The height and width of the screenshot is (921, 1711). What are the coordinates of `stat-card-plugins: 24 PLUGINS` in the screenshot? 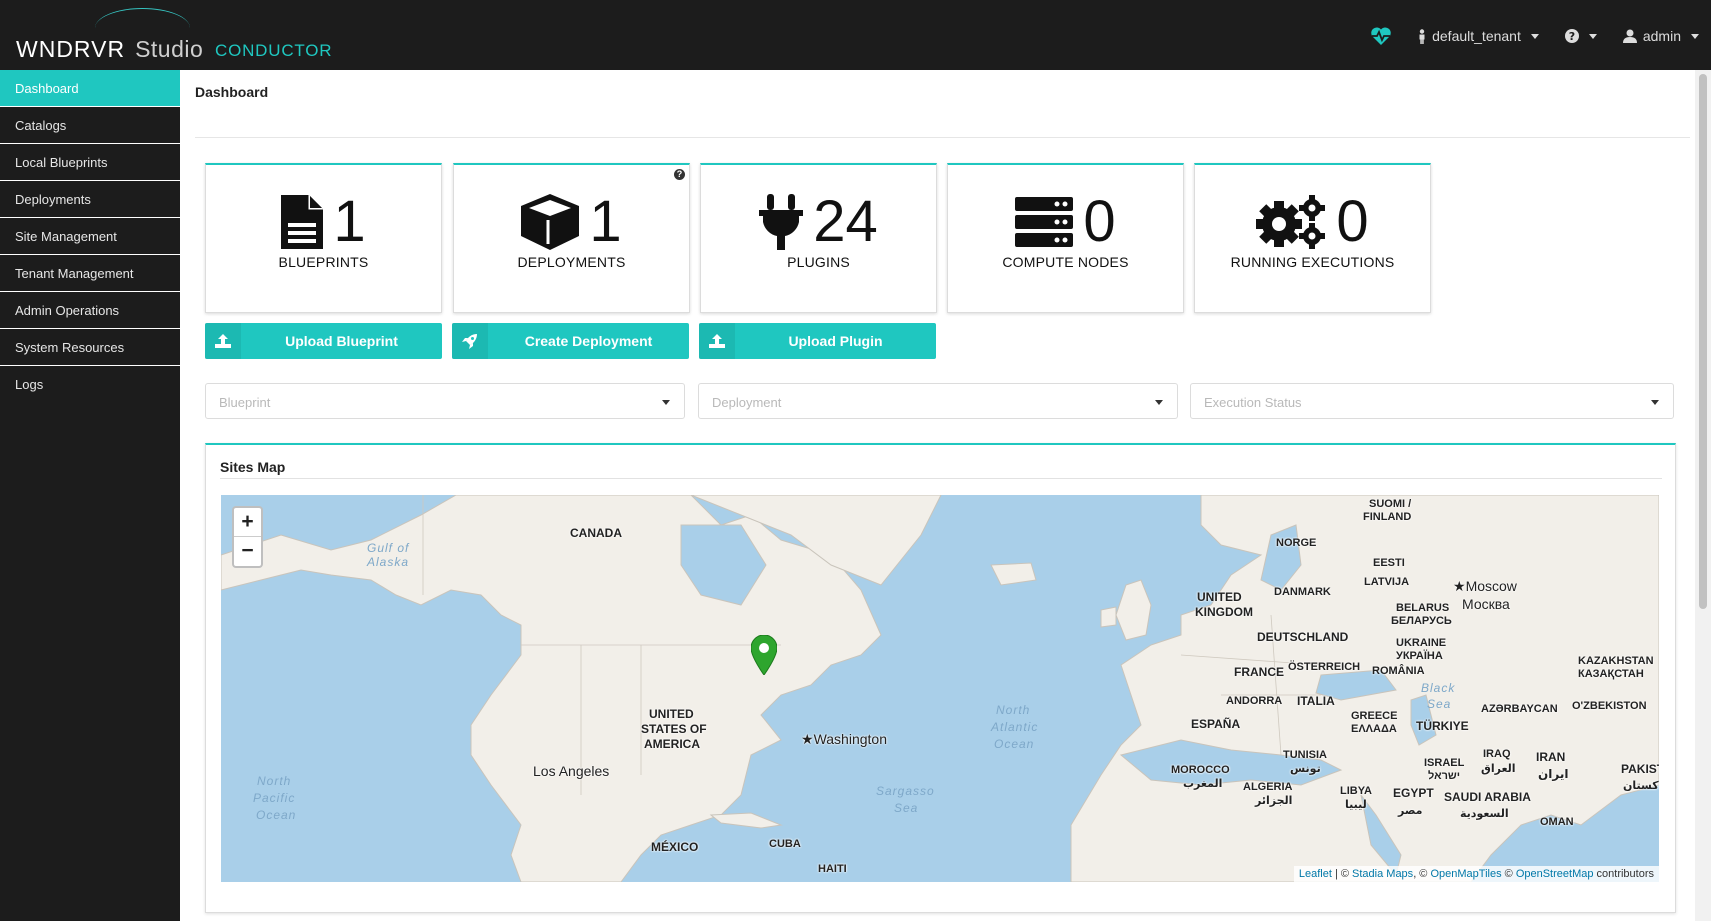 It's located at (818, 238).